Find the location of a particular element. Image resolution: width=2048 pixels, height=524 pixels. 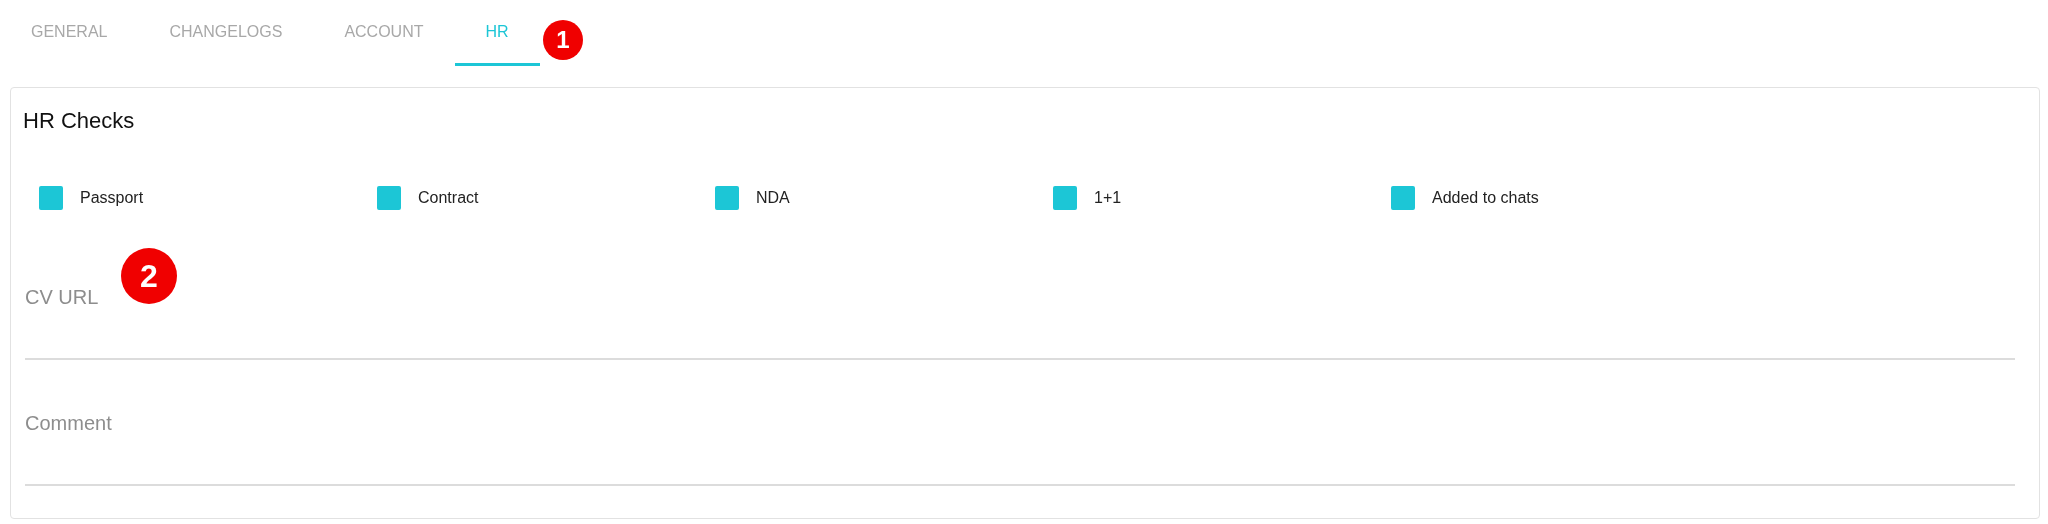

checkbox-label: 1+1 is located at coordinates (1108, 198).